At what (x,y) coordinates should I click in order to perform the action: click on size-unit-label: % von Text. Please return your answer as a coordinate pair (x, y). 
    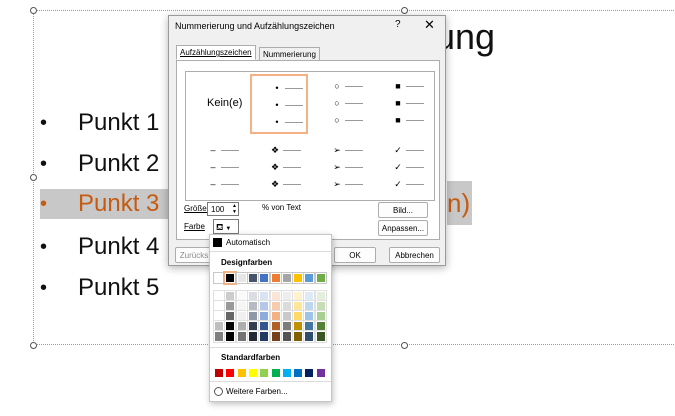
    Looking at the image, I should click on (281, 207).